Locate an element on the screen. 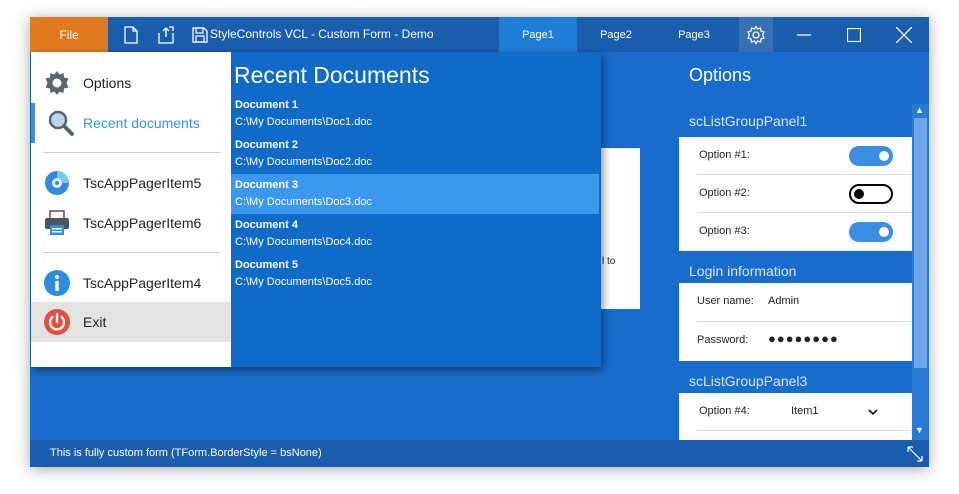  password-field: ●●●●●●●● is located at coordinates (803, 338).